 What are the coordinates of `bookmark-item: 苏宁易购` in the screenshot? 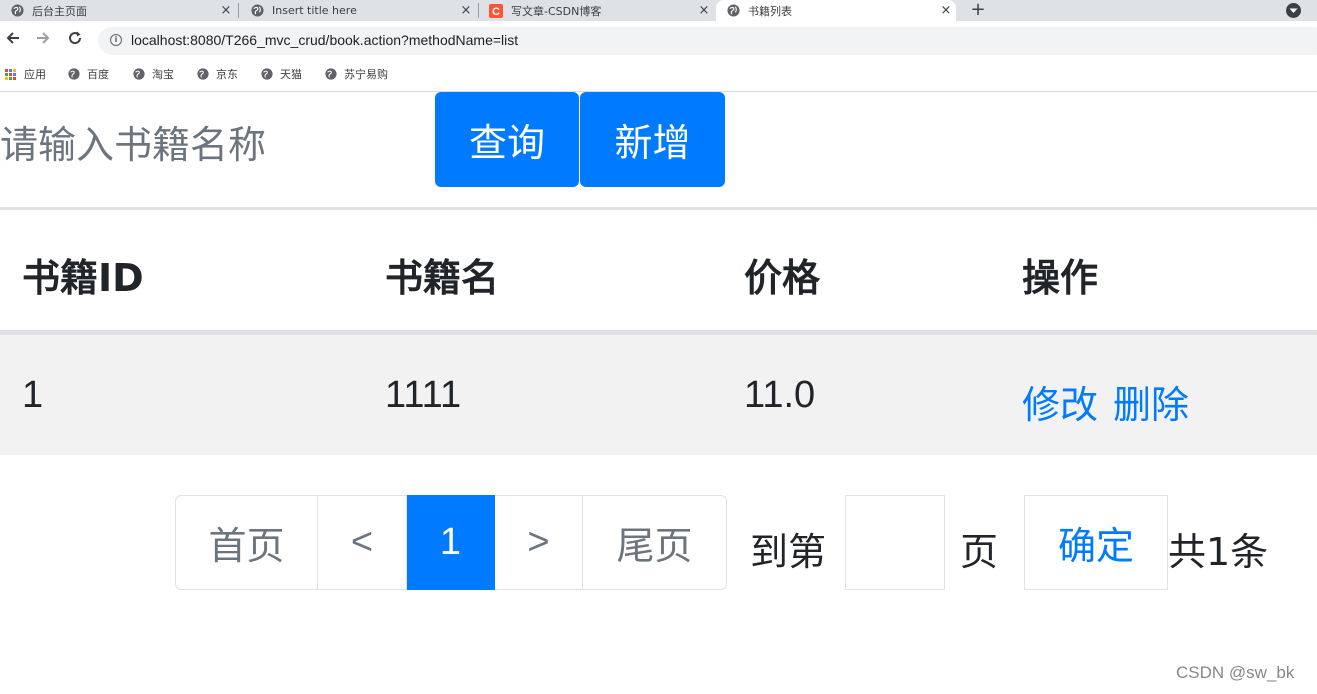 It's located at (356, 74).